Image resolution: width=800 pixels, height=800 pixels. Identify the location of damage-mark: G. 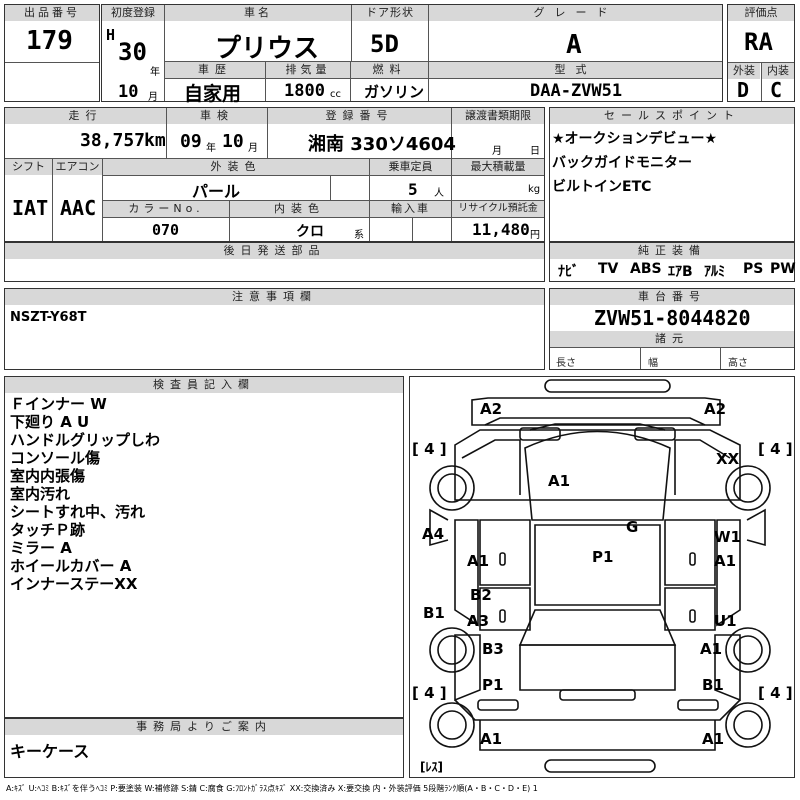
(632, 527).